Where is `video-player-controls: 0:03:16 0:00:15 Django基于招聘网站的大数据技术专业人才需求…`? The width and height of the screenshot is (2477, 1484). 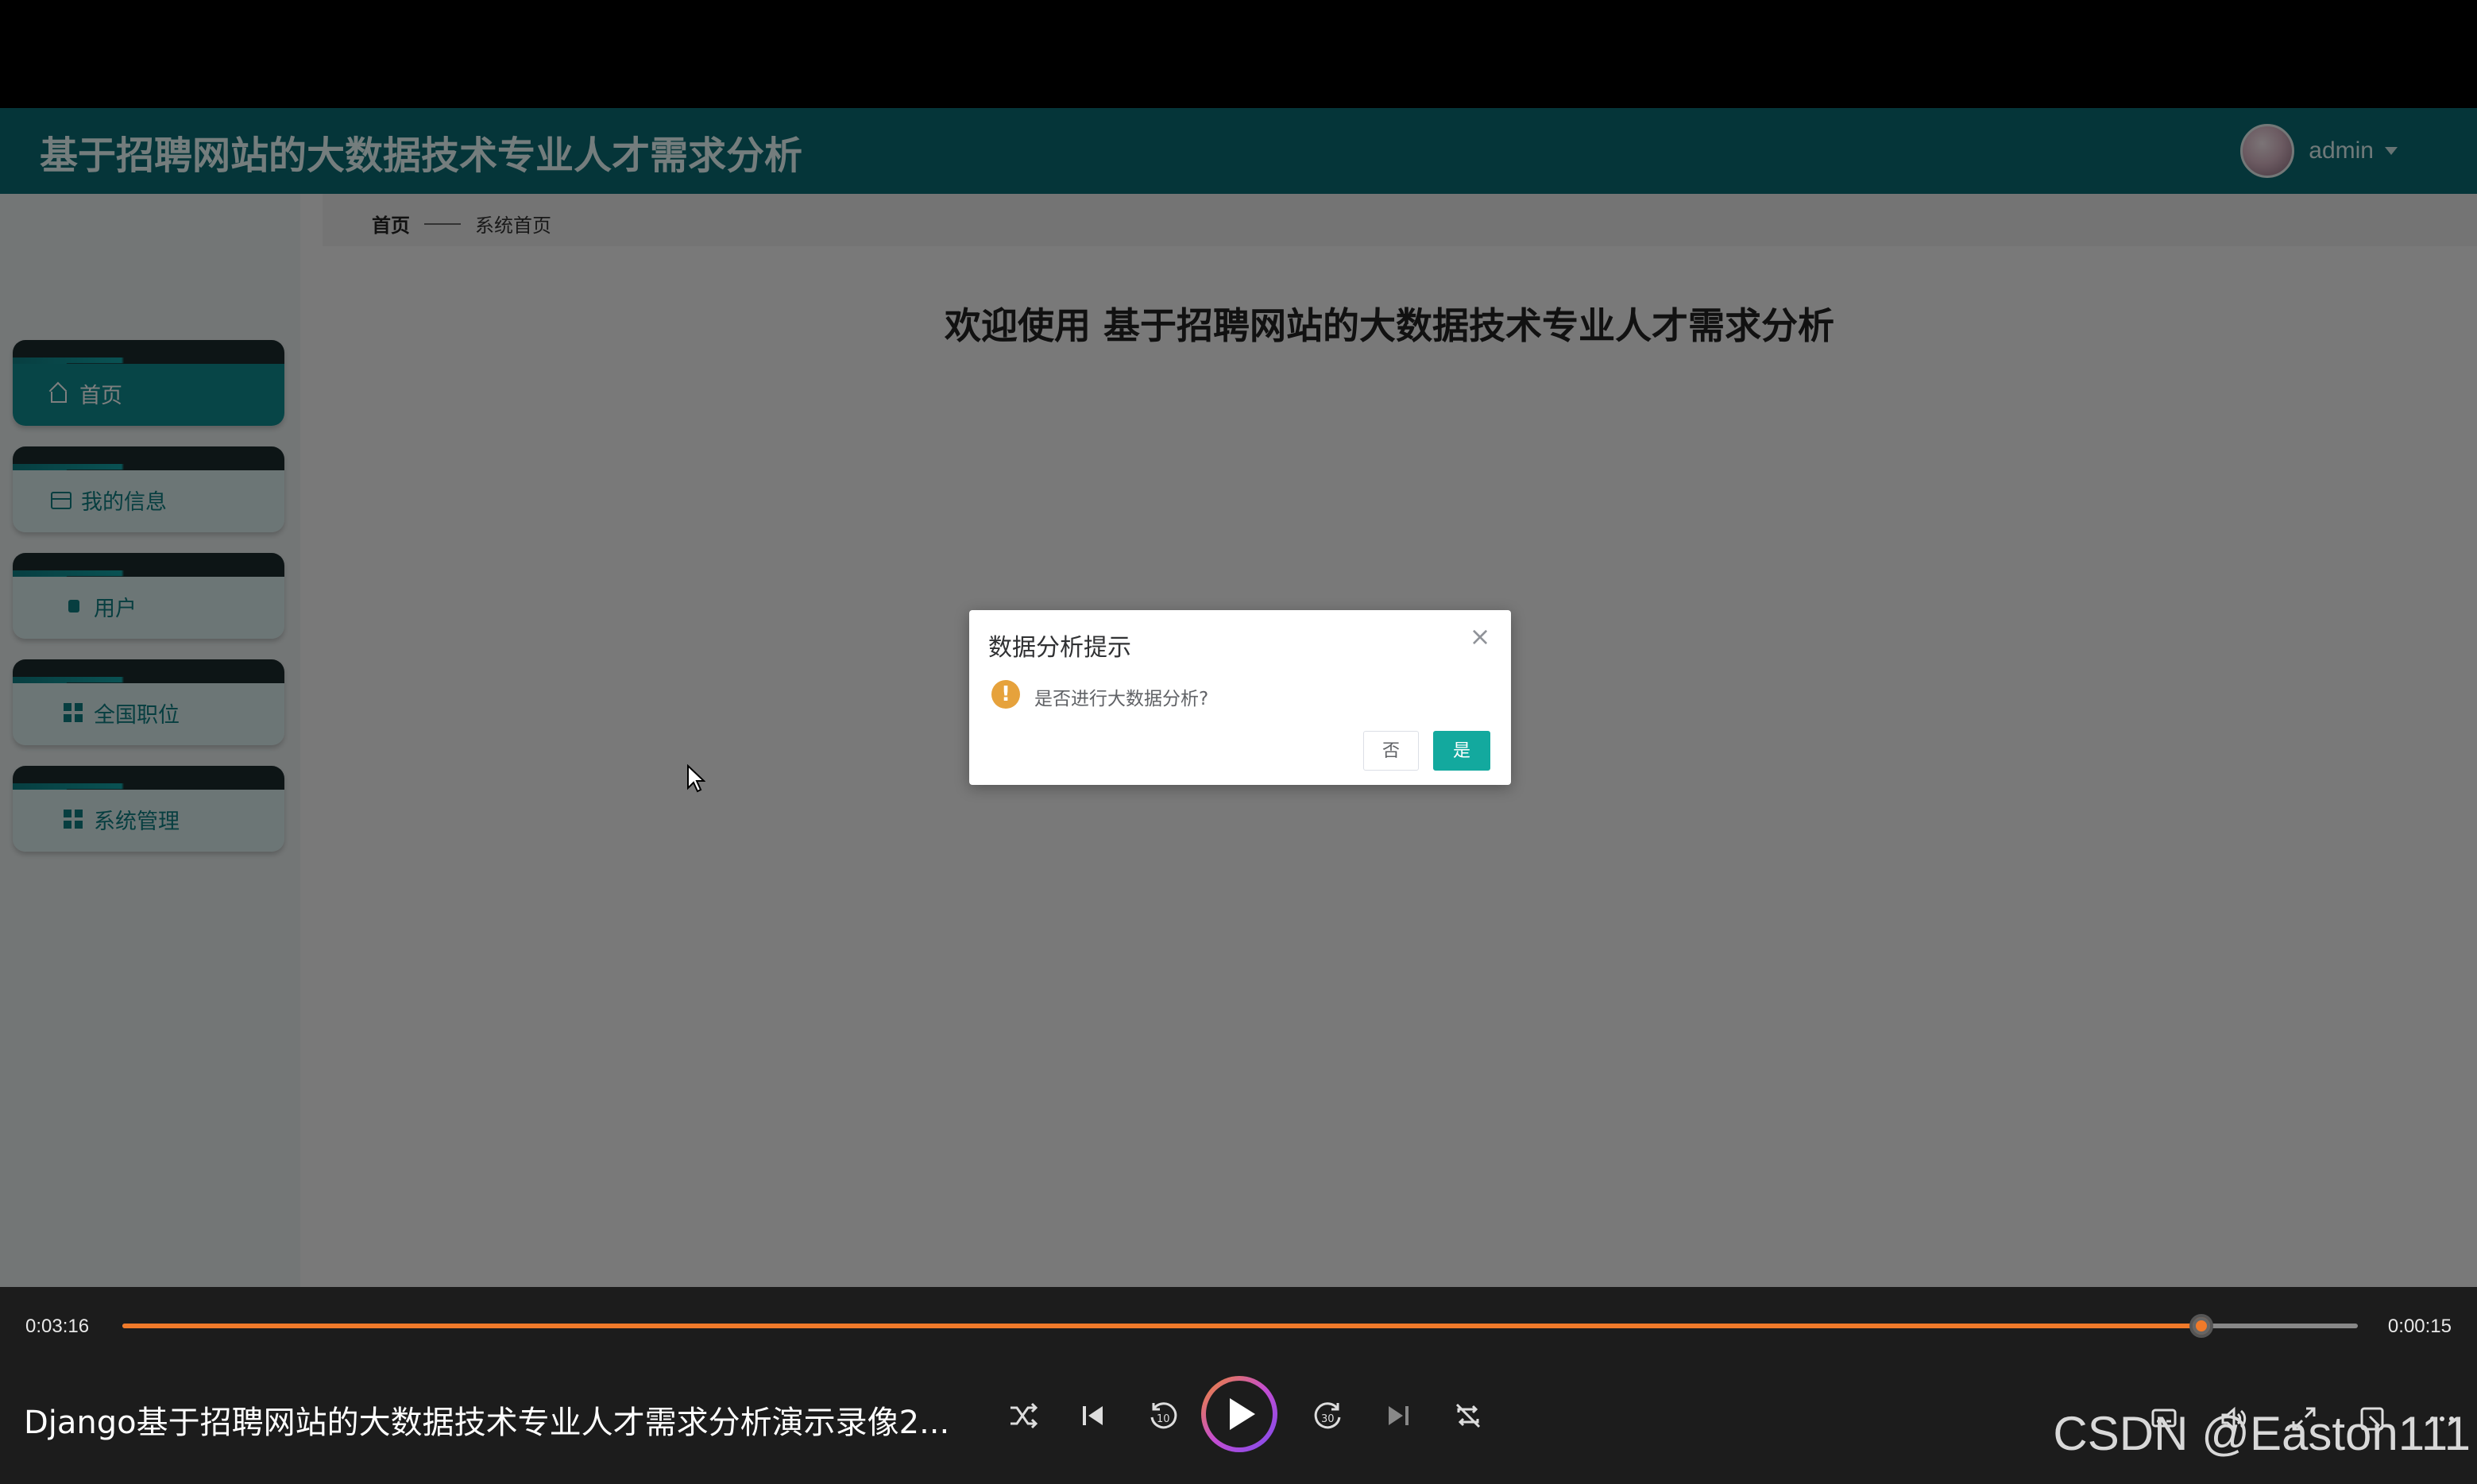
video-player-controls: 0:03:16 0:00:15 Django基于招聘网站的大数据技术专业人才需求… is located at coordinates (1238, 1385).